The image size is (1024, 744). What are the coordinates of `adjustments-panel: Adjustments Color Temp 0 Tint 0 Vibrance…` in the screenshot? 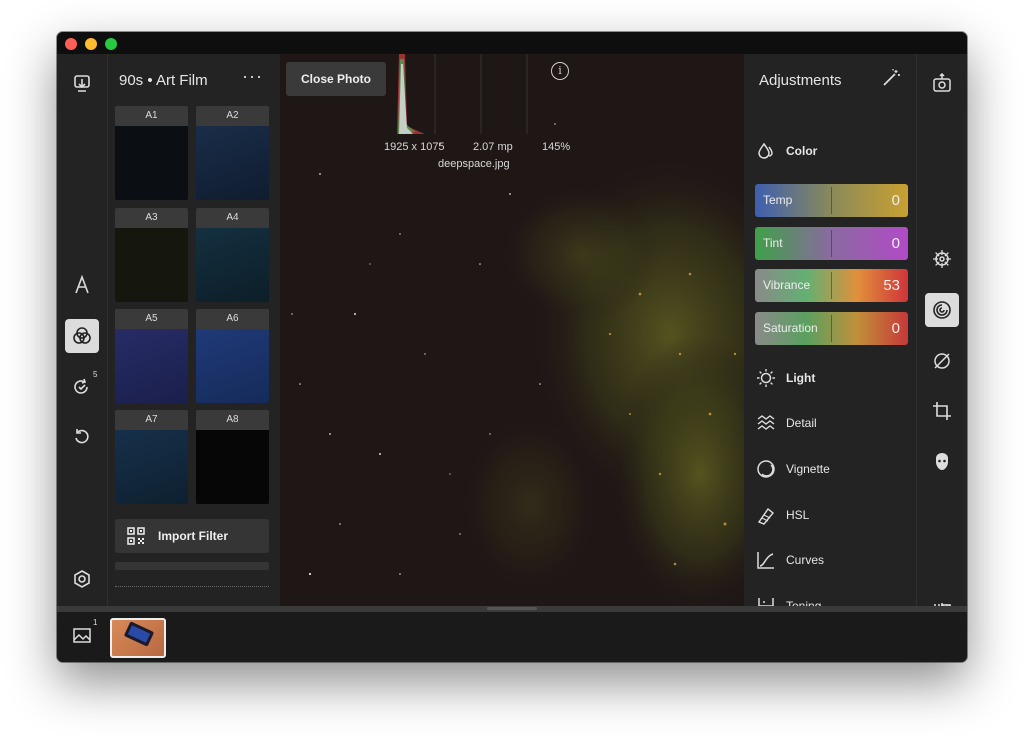 It's located at (830, 334).